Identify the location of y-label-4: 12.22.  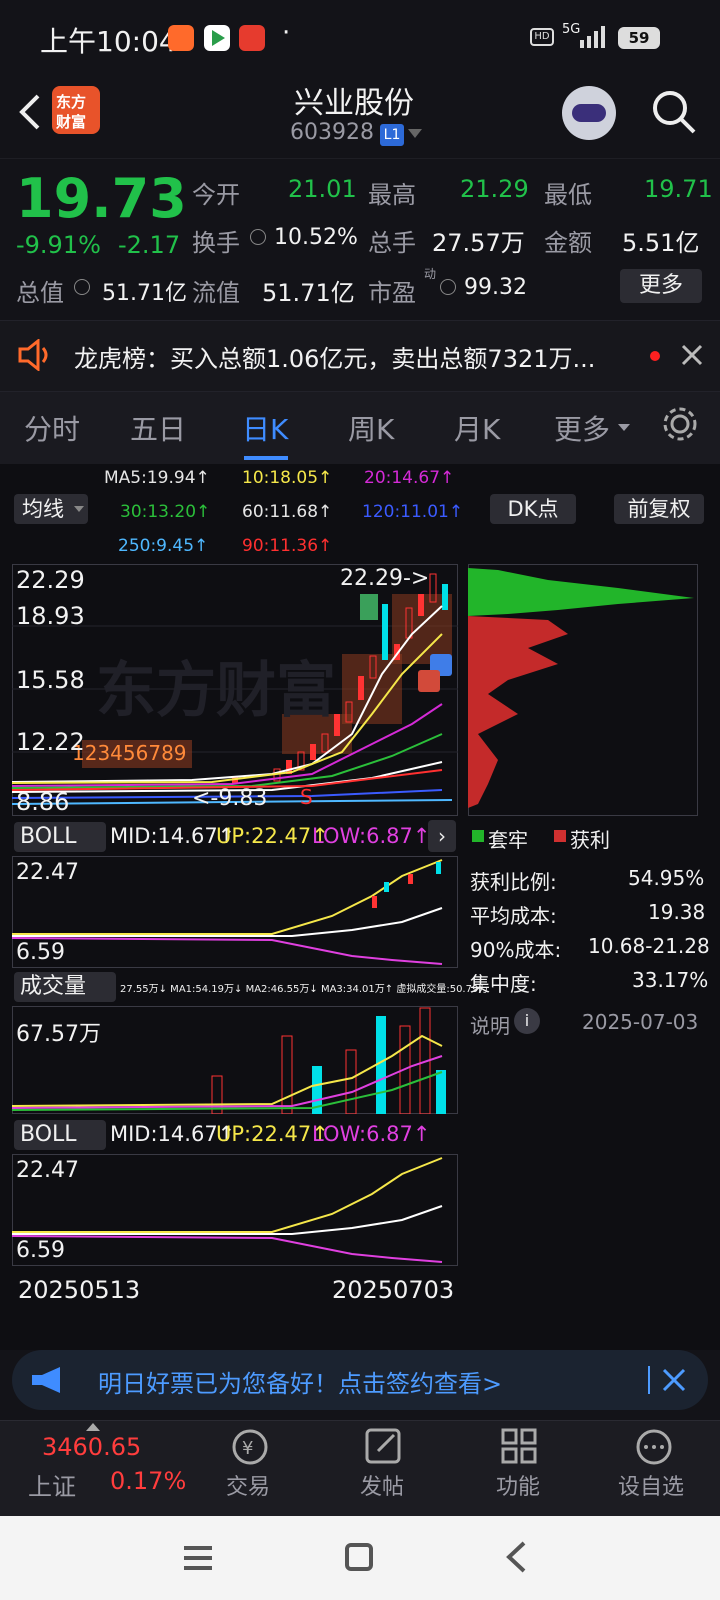
(50, 742).